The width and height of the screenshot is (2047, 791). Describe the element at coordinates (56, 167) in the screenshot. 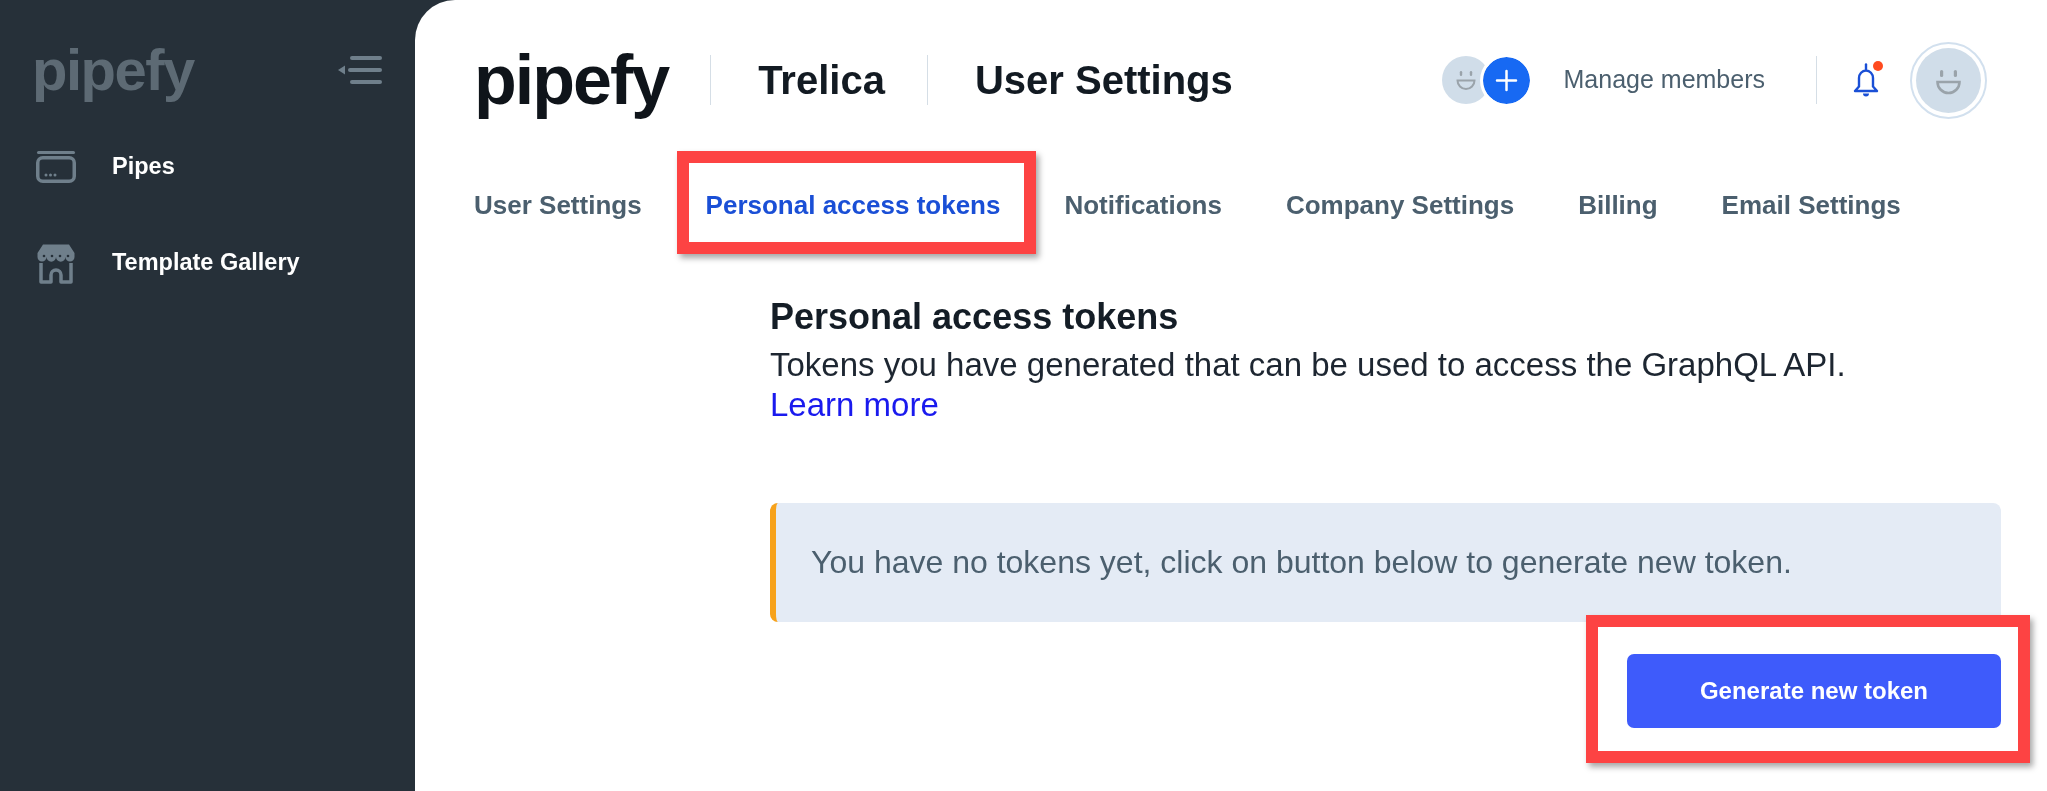

I see `card-icon` at that location.